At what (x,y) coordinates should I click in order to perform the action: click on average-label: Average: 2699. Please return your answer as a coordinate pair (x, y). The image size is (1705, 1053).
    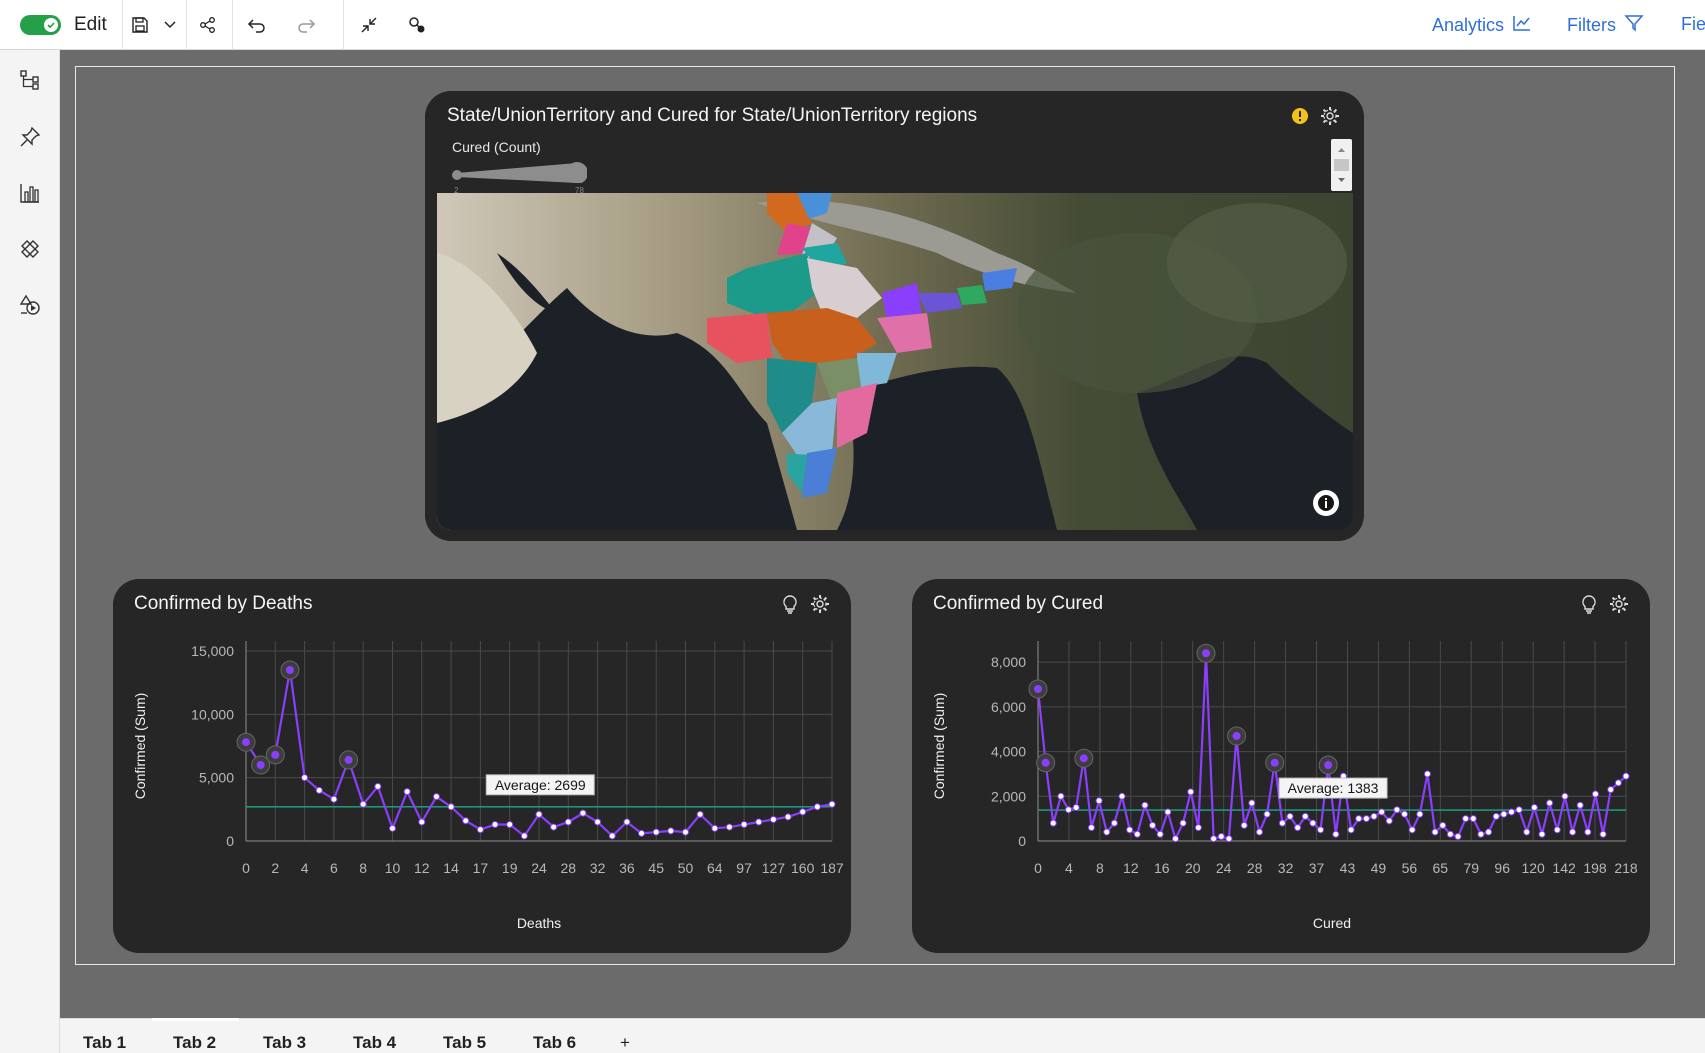
    Looking at the image, I should click on (540, 785).